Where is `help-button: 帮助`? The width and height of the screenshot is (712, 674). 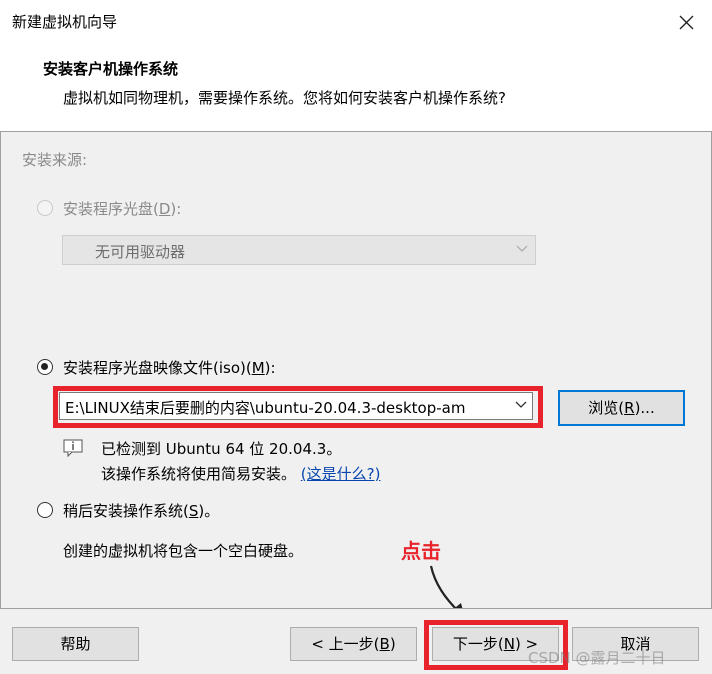
help-button: 帮助 is located at coordinates (75, 644).